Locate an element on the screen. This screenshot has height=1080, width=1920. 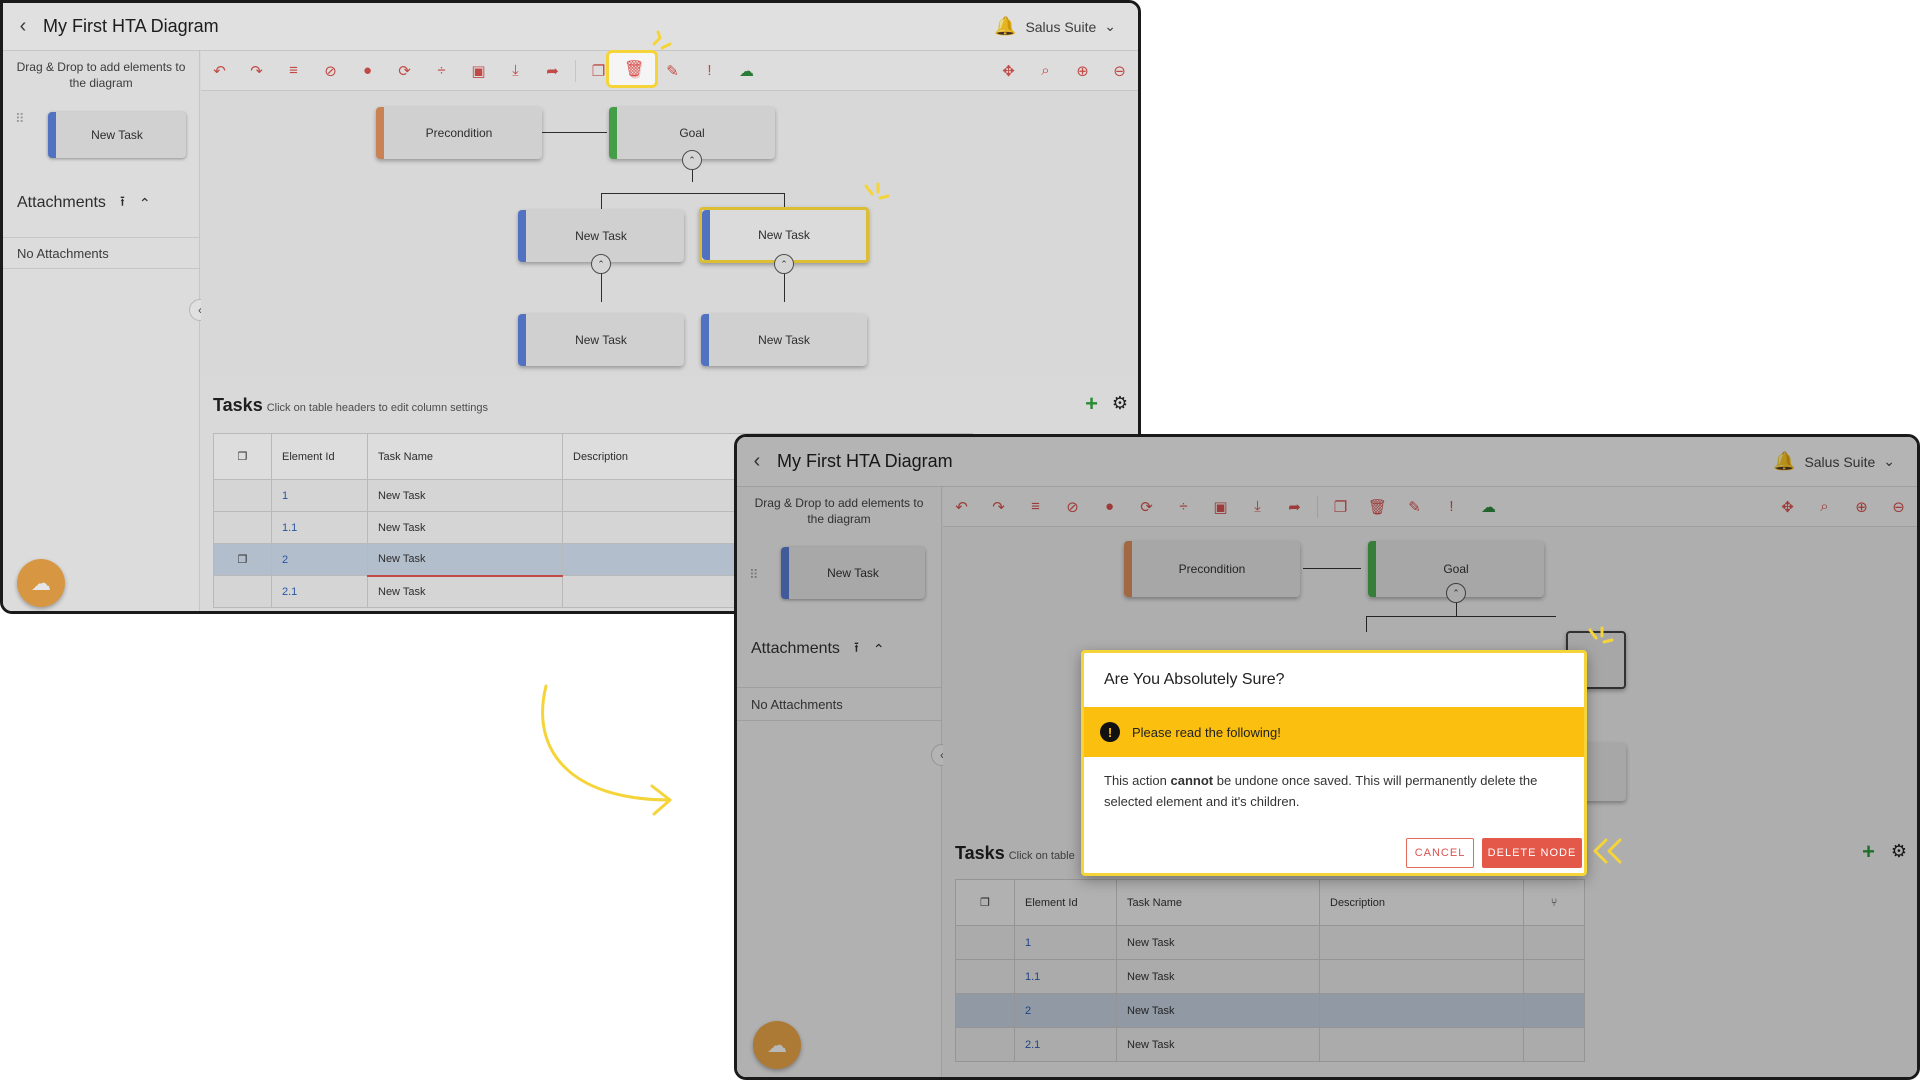
cancel-button: CANCEL is located at coordinates (1440, 853).